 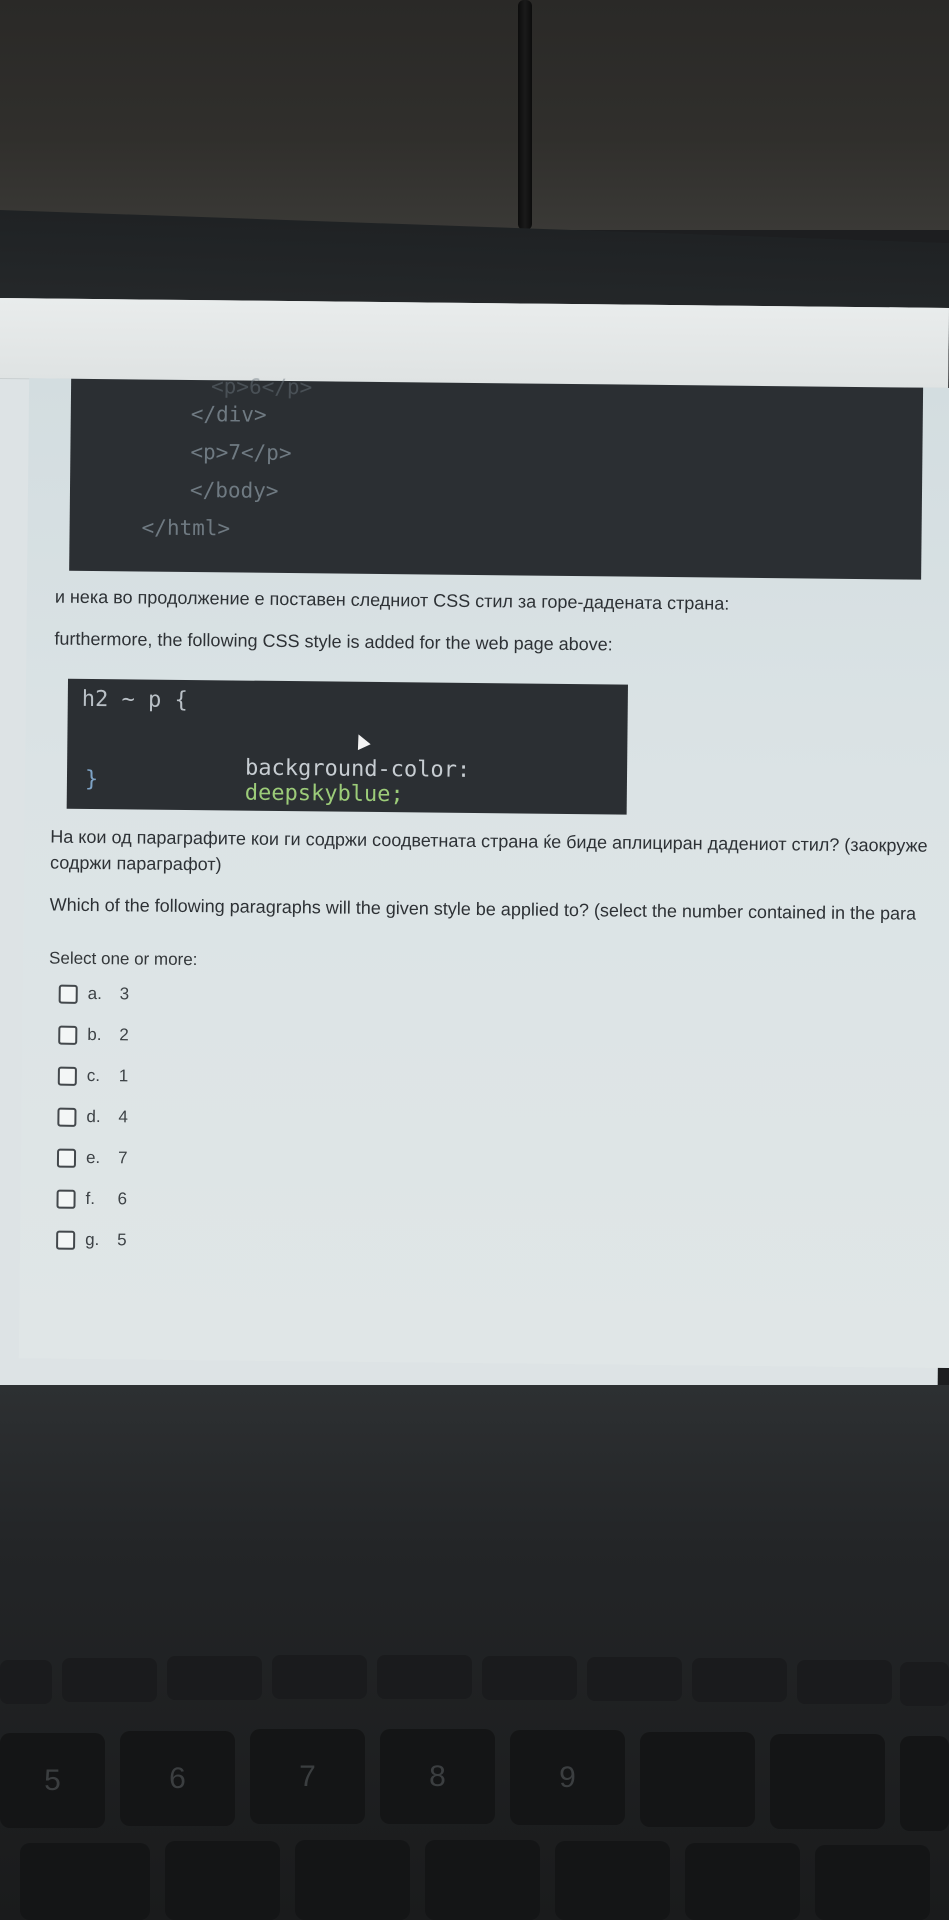 I want to click on option-value: 7, so click(x=122, y=1158).